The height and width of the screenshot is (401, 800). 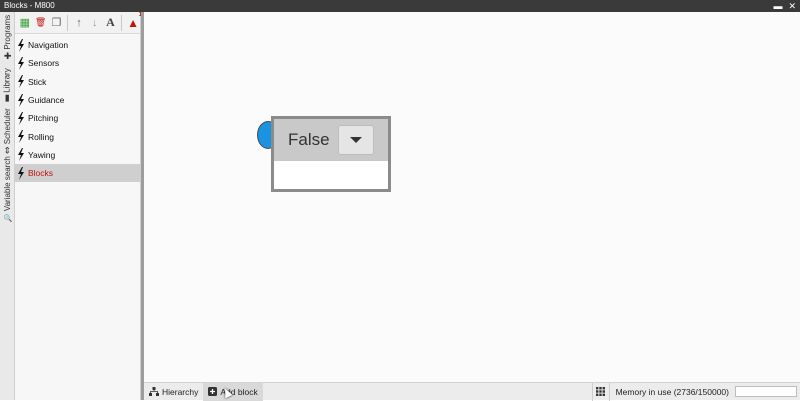 I want to click on panel-toolbar: ▦ 🗑 ❐ ↑ ↓ A ▲ 1, so click(x=78, y=23).